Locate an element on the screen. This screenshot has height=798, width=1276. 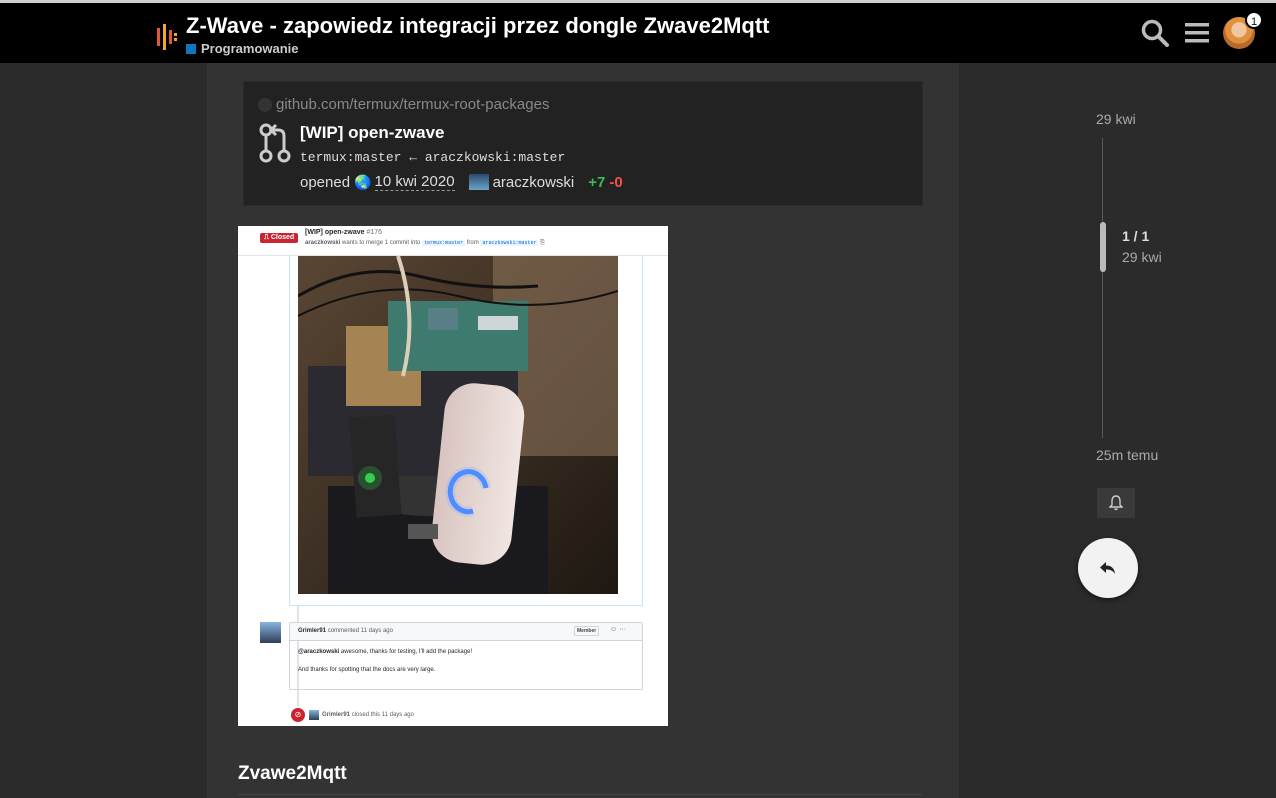
timeline-position-date: 29 kwi is located at coordinates (1142, 257).